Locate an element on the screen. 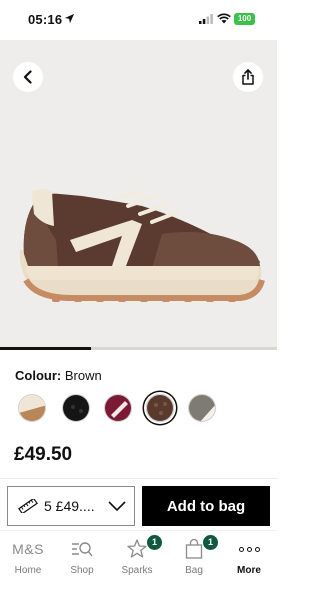  colour-heading: Colour: Brown is located at coordinates (58, 375).